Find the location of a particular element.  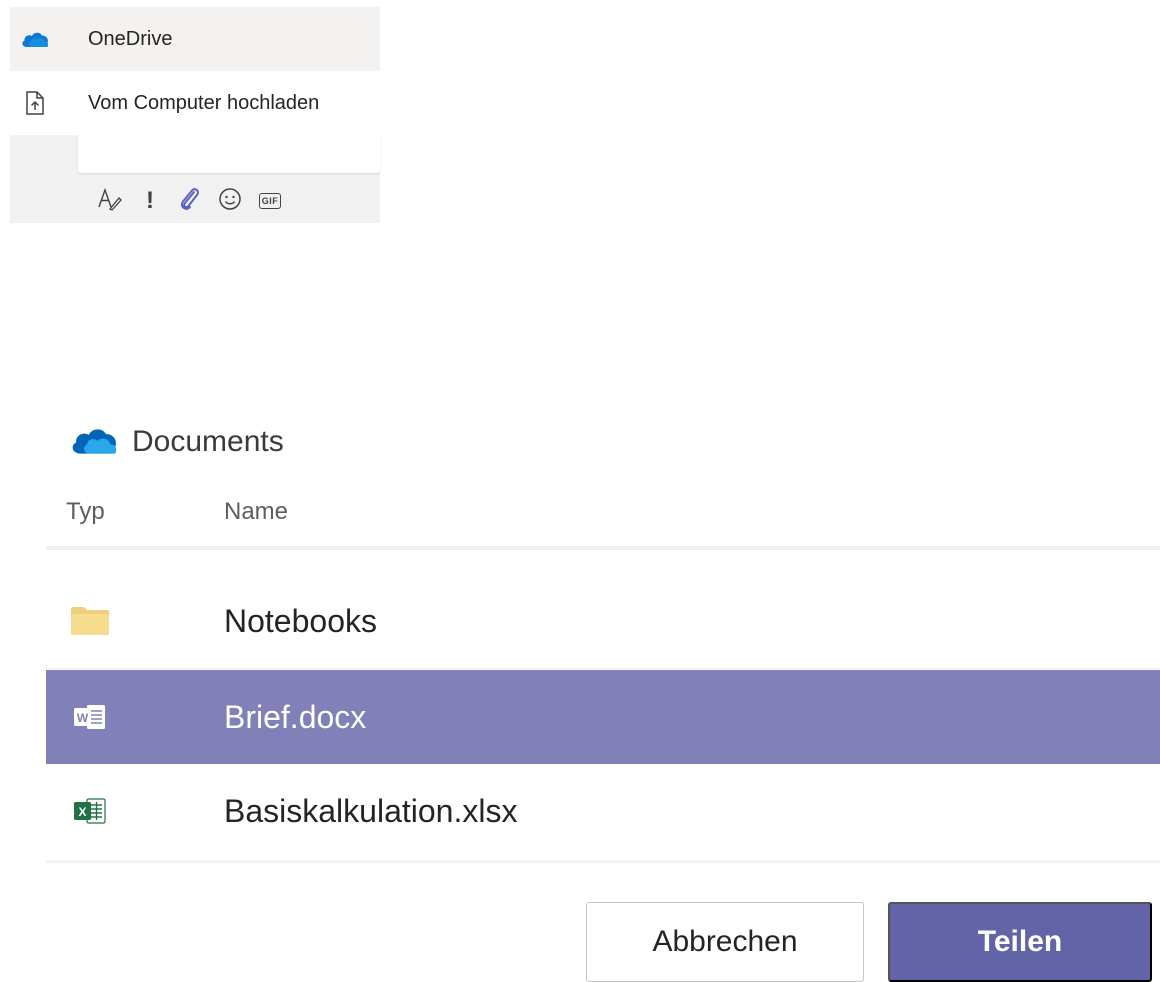

gif-icon: GIF is located at coordinates (270, 201).